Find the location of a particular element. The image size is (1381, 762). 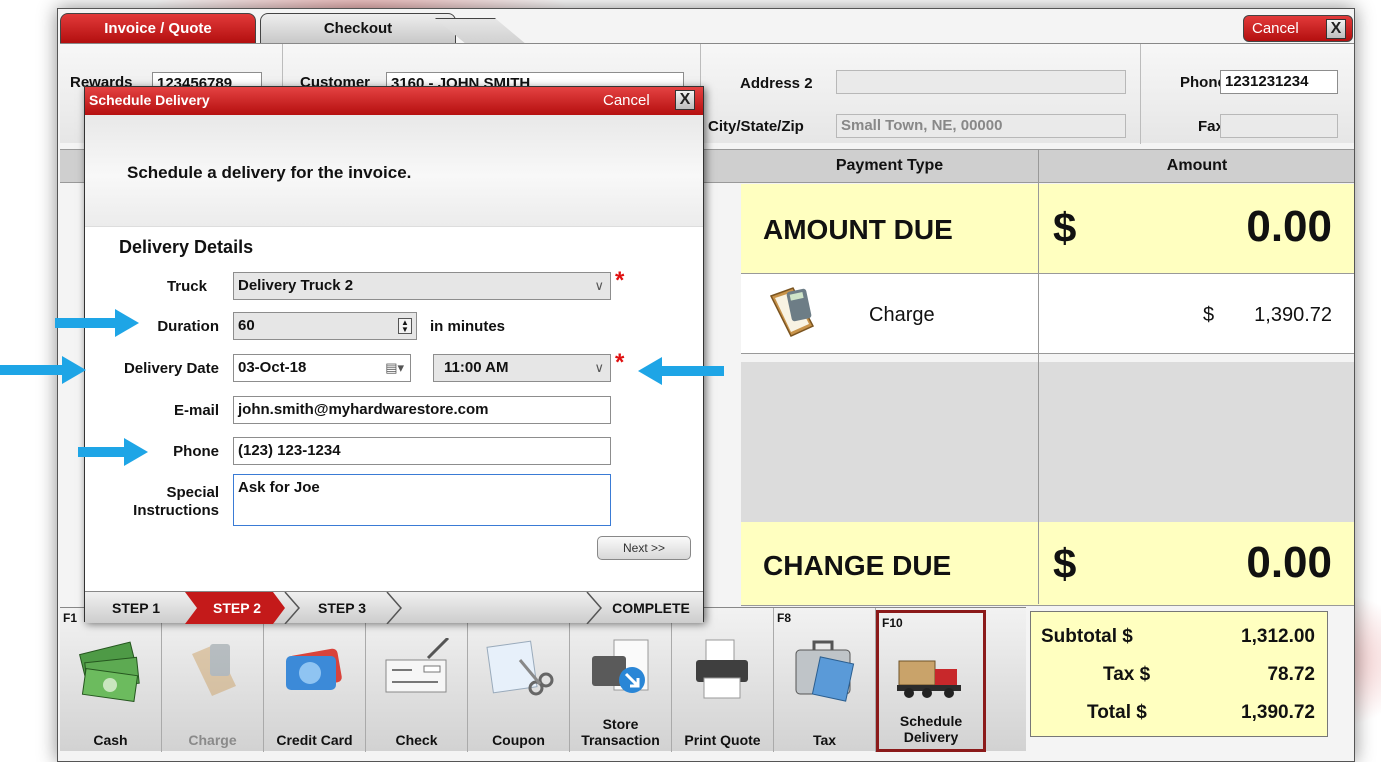

coupon-icon is located at coordinates (520, 668).